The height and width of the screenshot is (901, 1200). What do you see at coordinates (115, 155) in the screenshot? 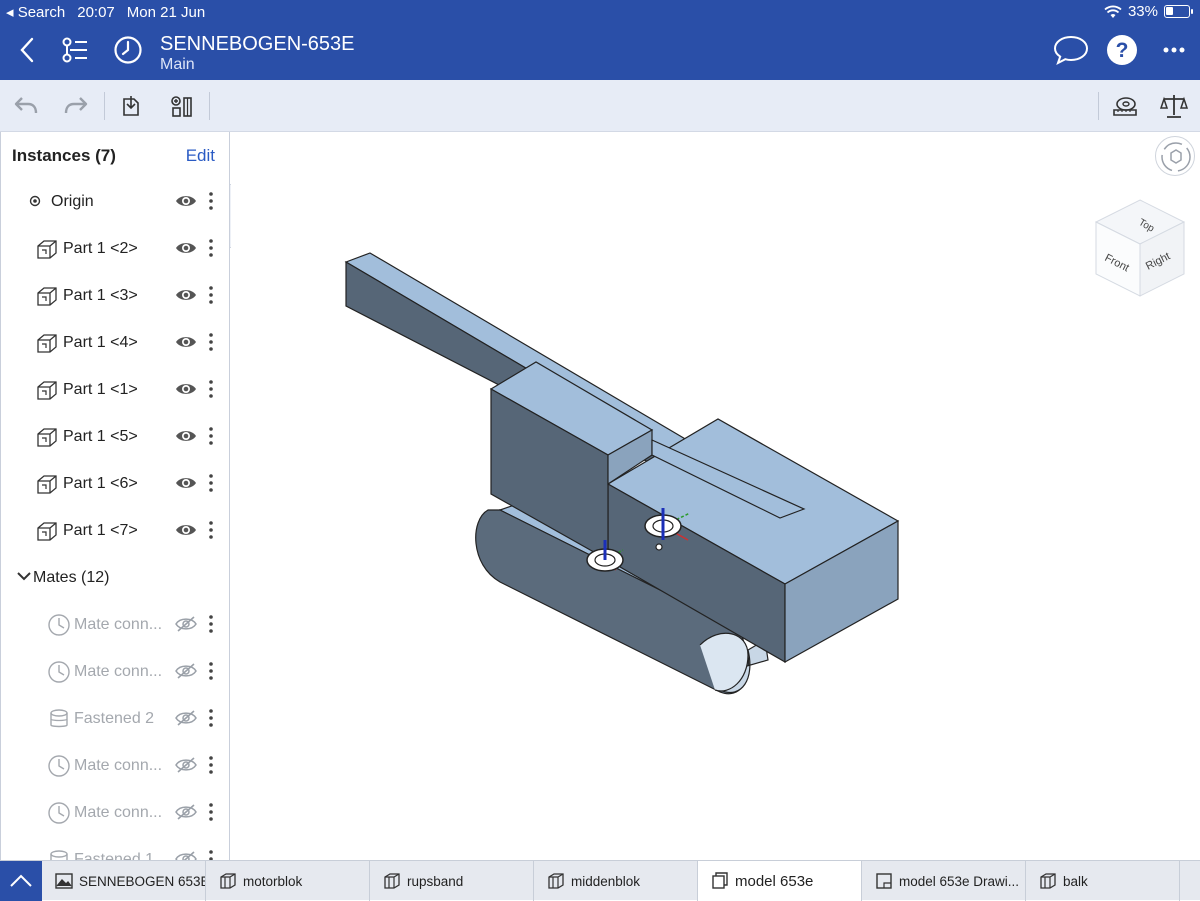
I see `panel-header: Instances (7) Edit` at bounding box center [115, 155].